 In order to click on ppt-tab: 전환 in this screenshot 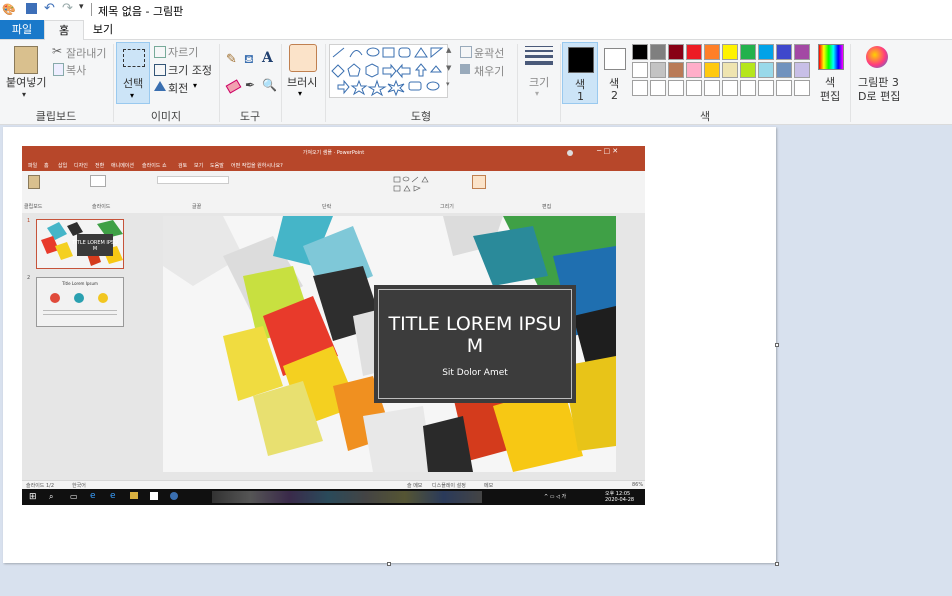, I will do `click(100, 166)`.